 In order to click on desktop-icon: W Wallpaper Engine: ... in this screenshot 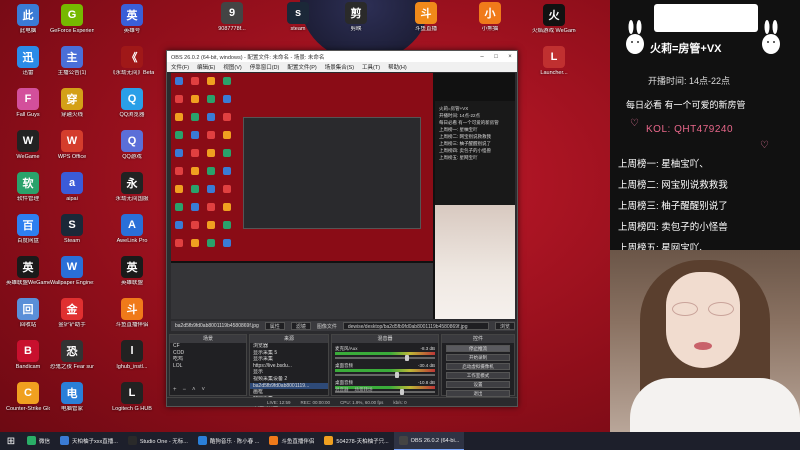, I will do `click(72, 271)`.